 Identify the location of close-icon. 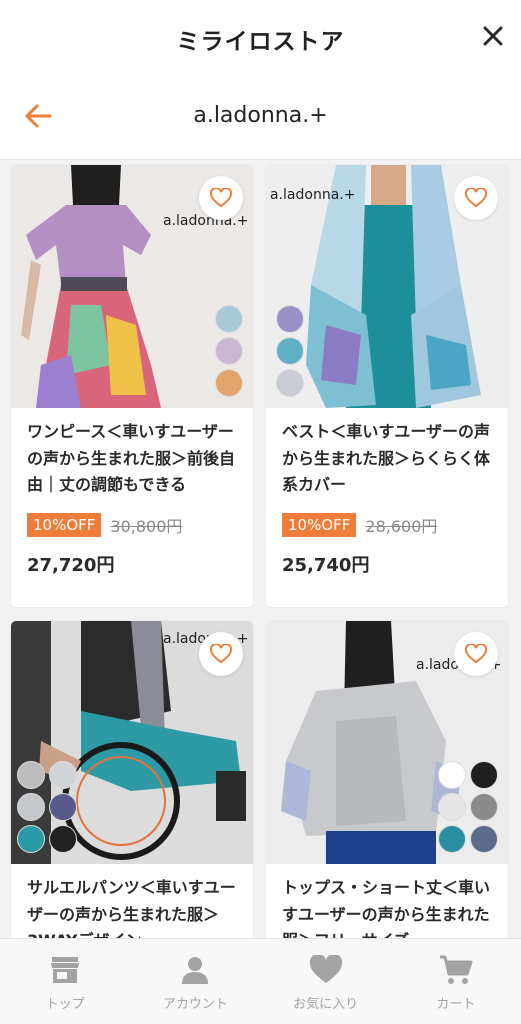
(493, 36).